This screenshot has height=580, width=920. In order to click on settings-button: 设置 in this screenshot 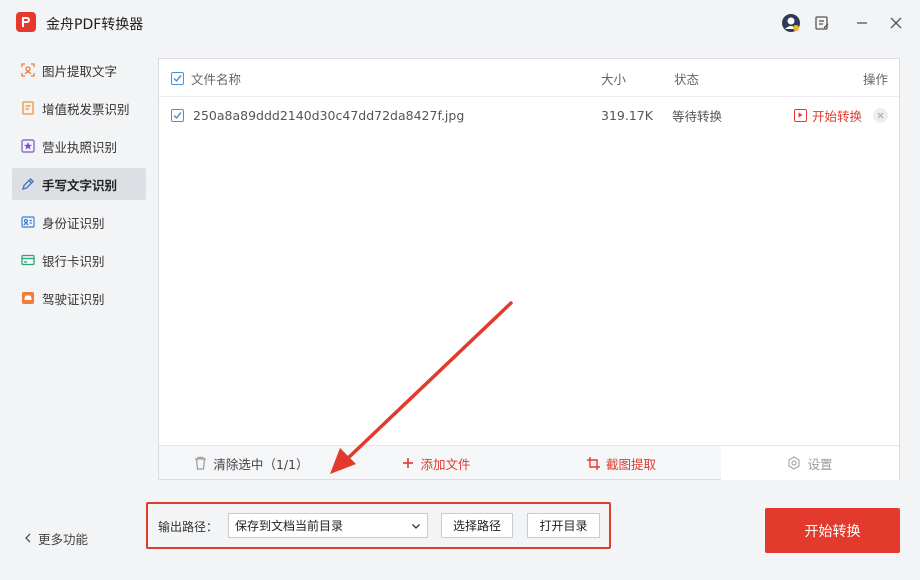, I will do `click(810, 463)`.